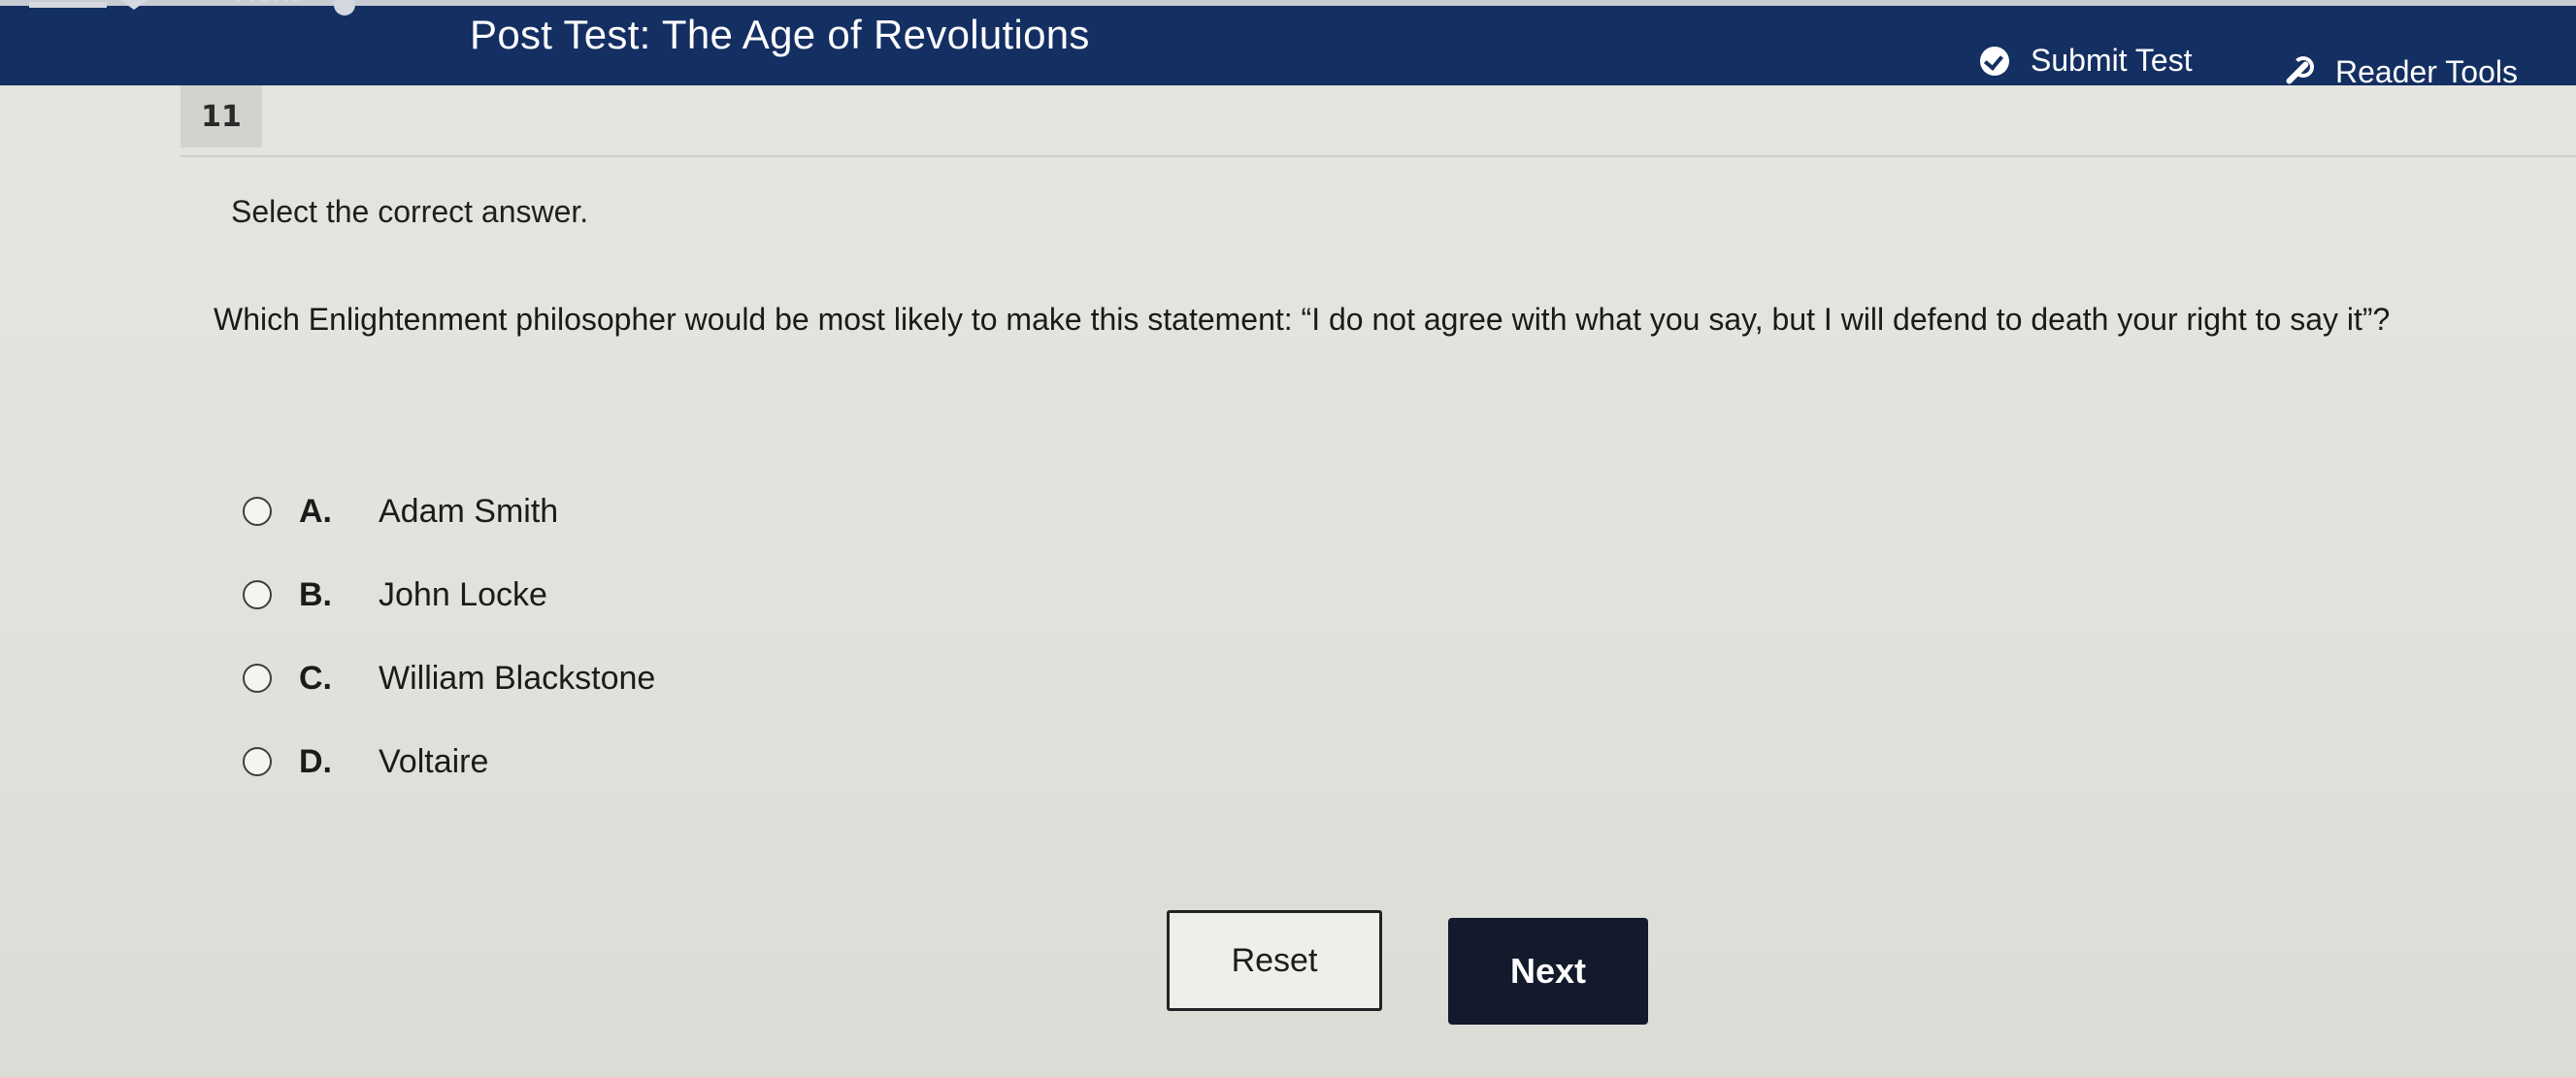 This screenshot has height=1077, width=2576. I want to click on submit-test-button: Submit Test, so click(2086, 61).